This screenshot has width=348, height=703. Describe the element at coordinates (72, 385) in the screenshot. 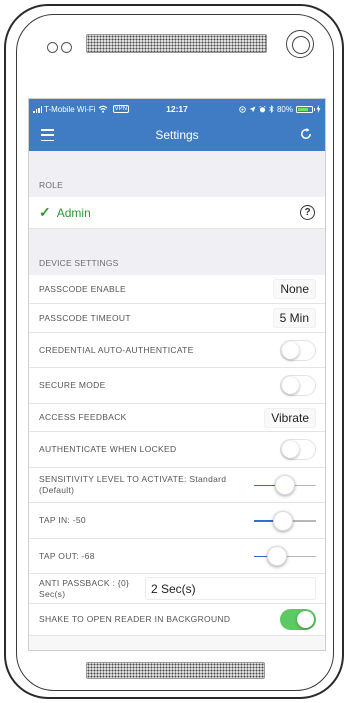

I see `secure-mode-label: SECURE MODE` at that location.